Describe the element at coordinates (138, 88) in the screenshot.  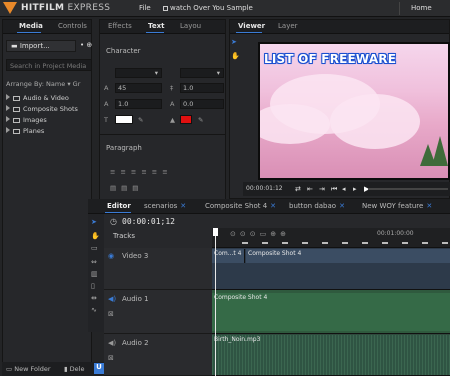
I see `font-size-field: 45` at that location.